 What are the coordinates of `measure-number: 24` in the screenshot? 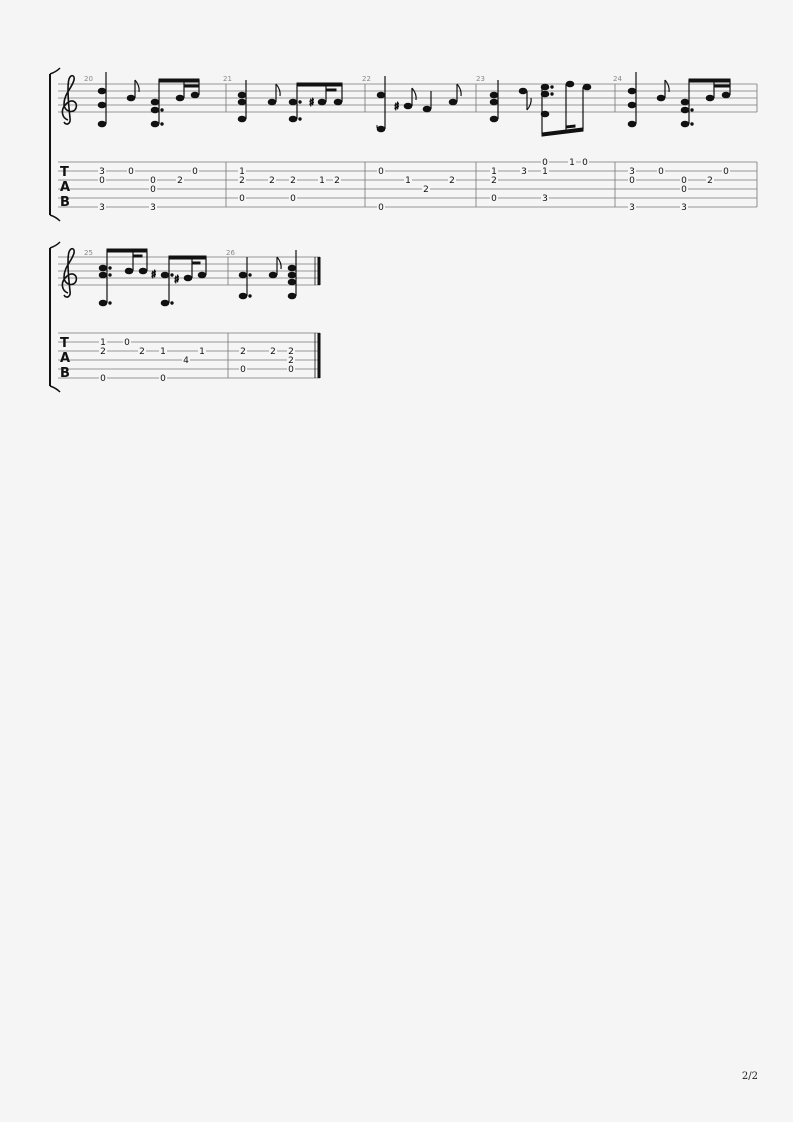 It's located at (617, 79).